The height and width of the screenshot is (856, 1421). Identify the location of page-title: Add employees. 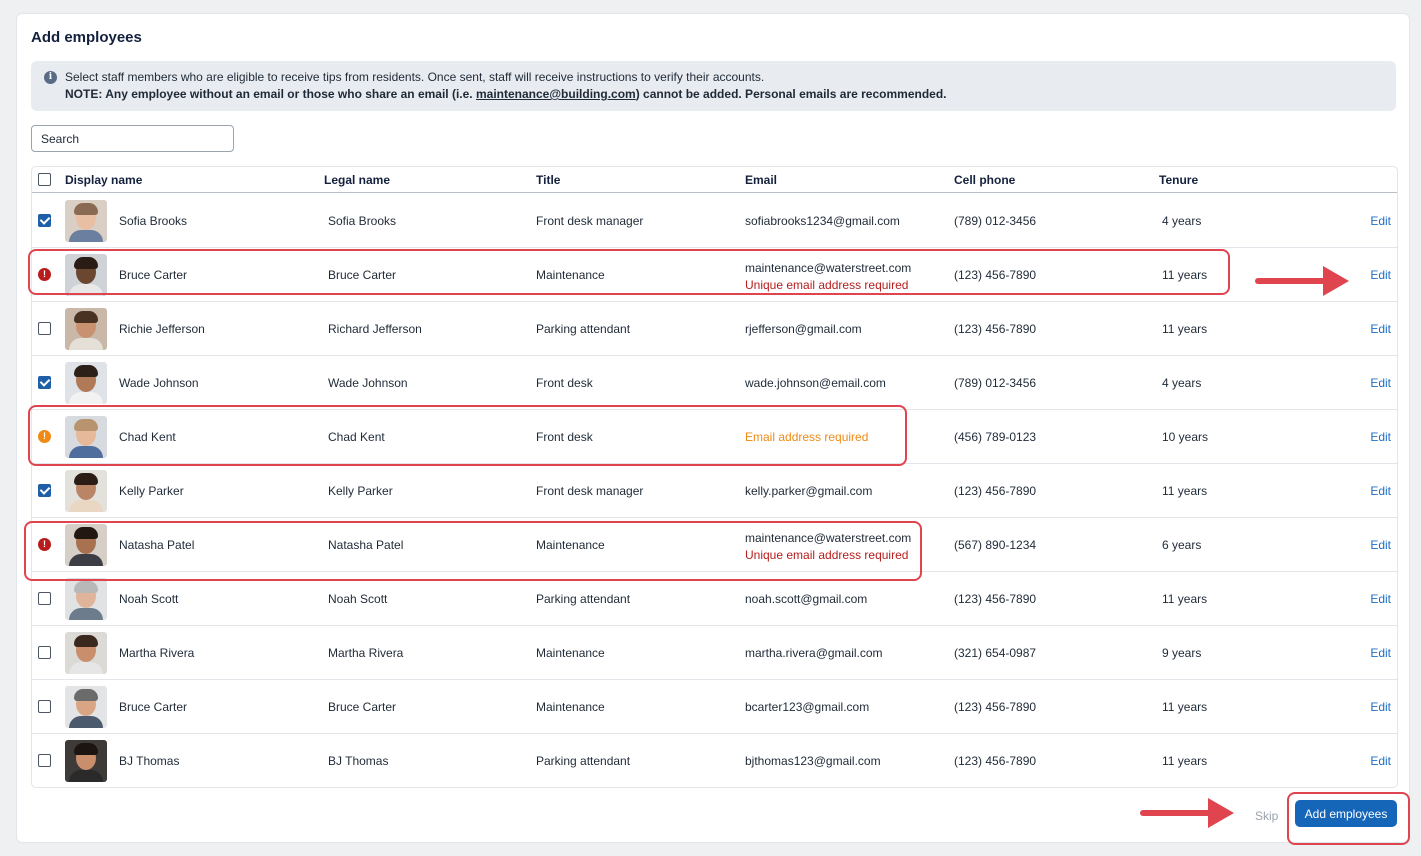
(86, 37).